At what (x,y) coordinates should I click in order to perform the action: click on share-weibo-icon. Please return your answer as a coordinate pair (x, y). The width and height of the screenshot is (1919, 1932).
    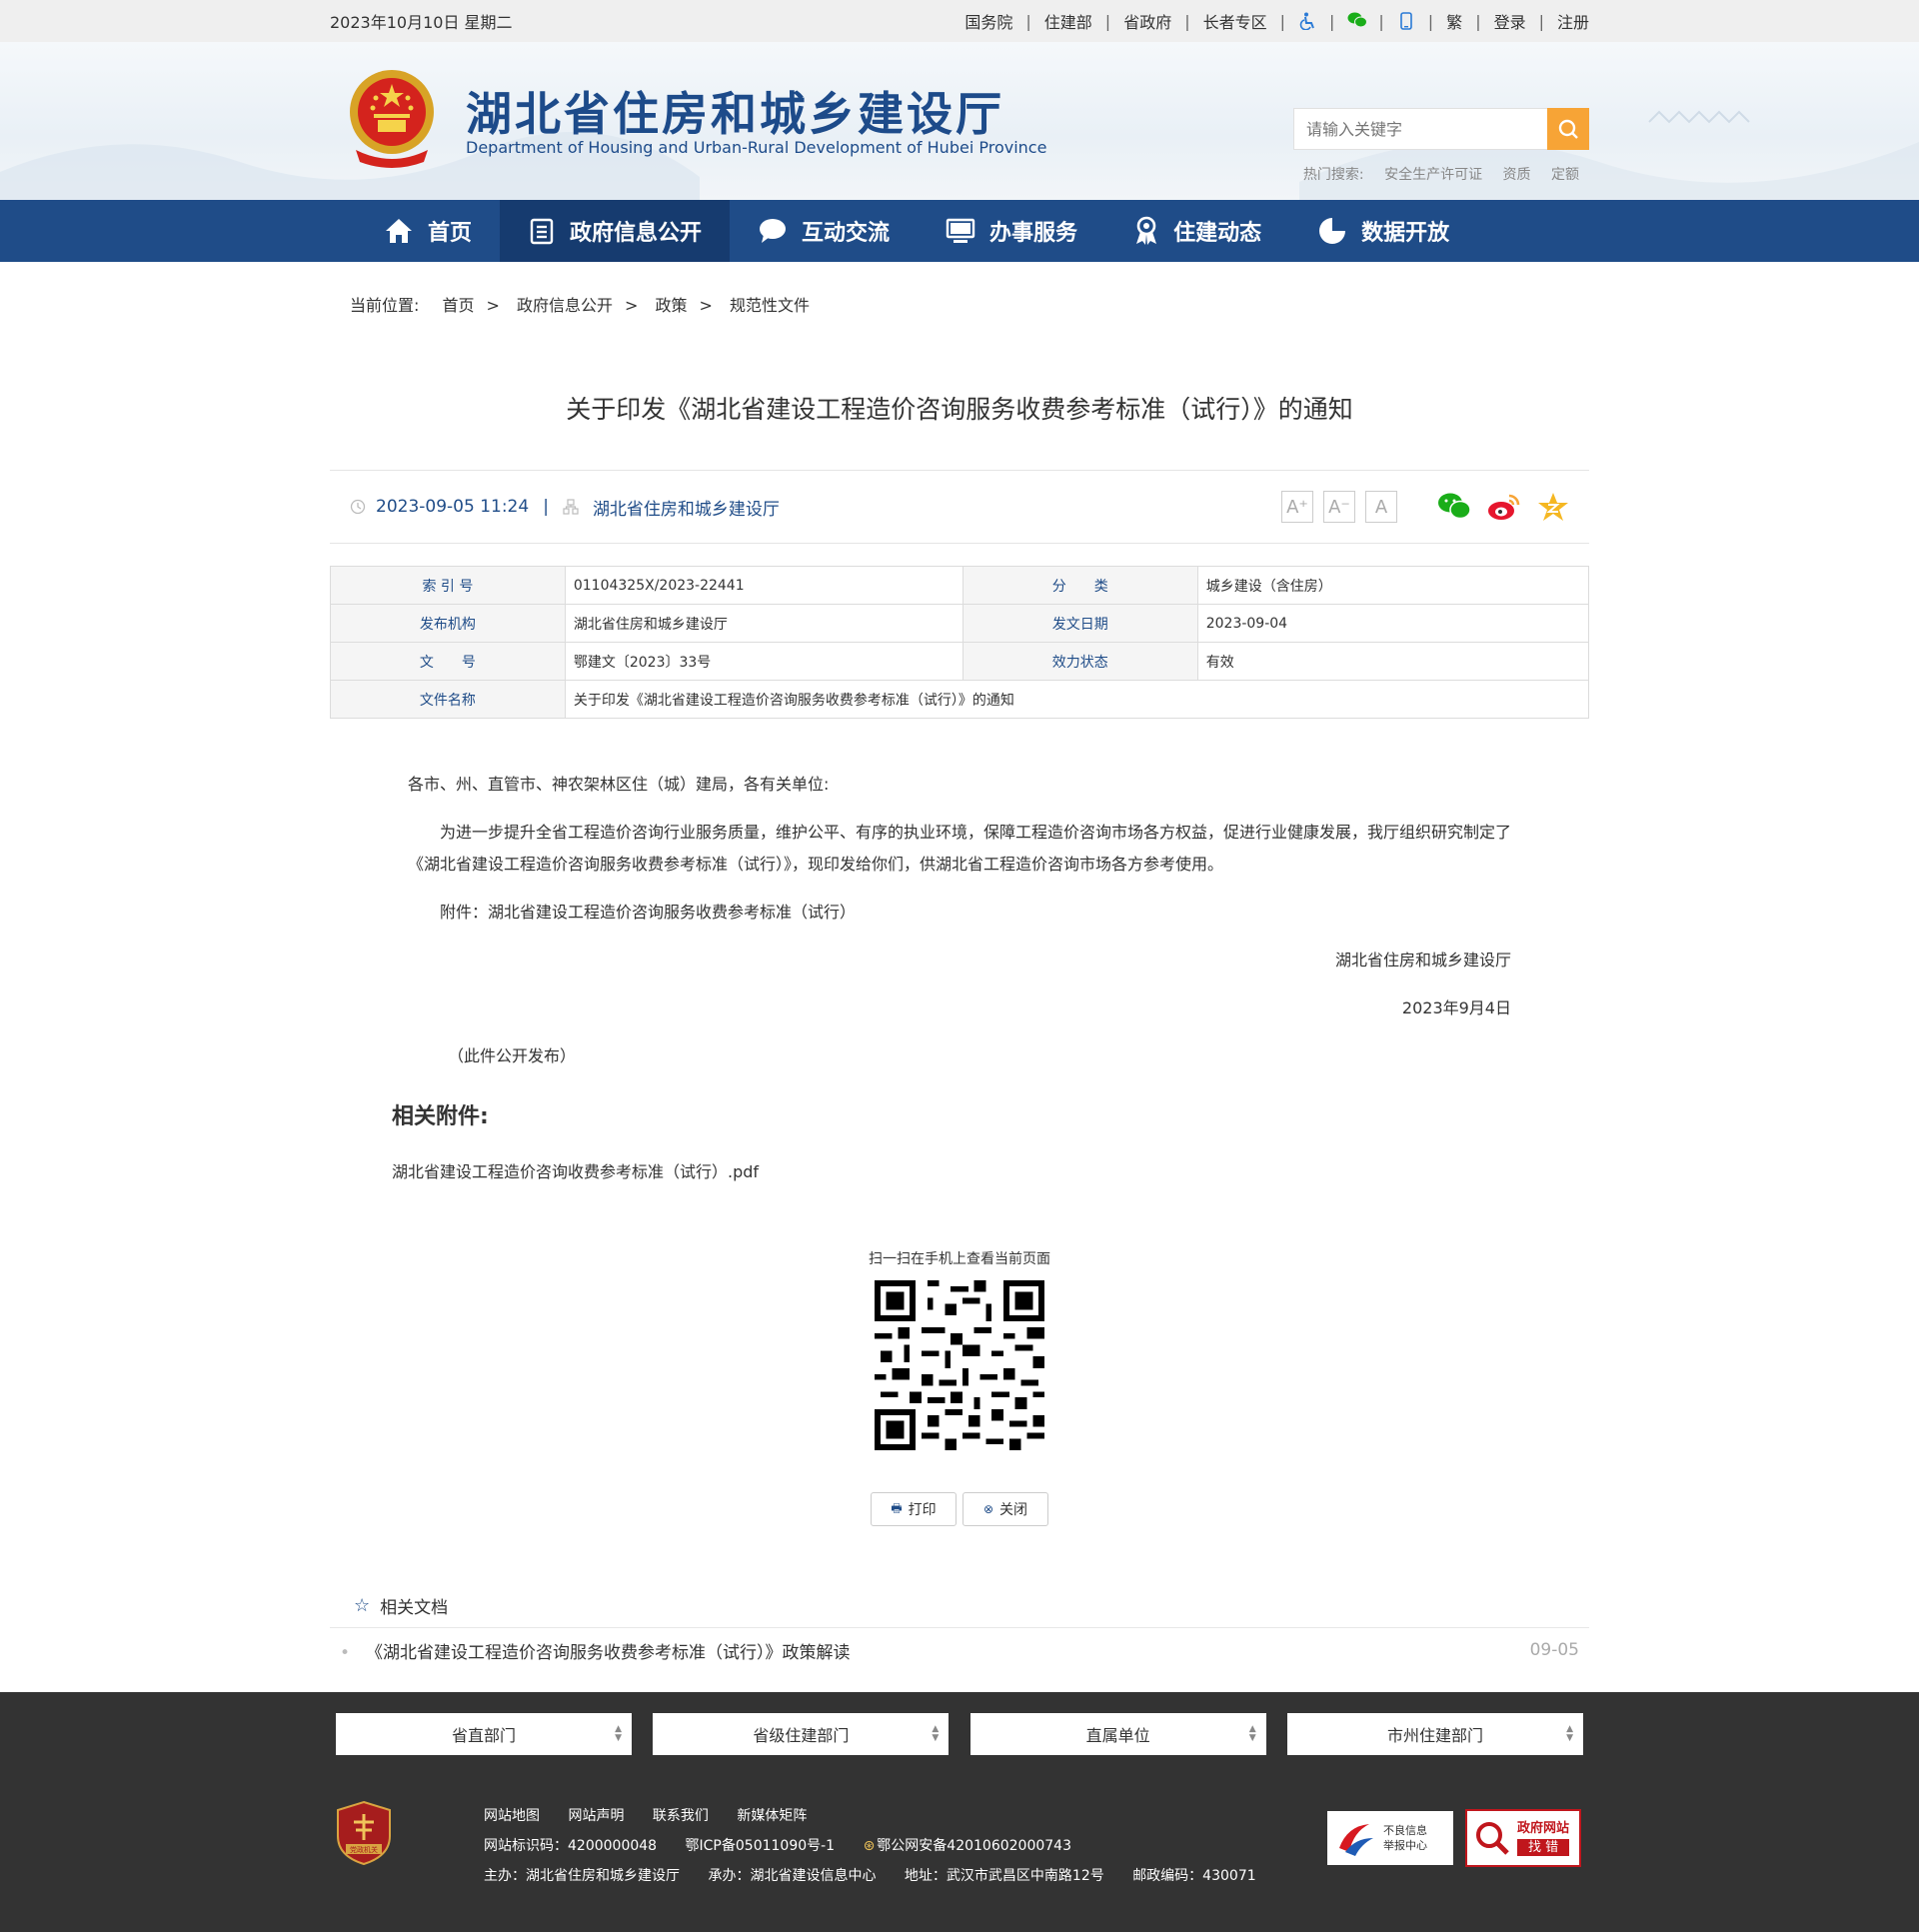
    Looking at the image, I should click on (1504, 507).